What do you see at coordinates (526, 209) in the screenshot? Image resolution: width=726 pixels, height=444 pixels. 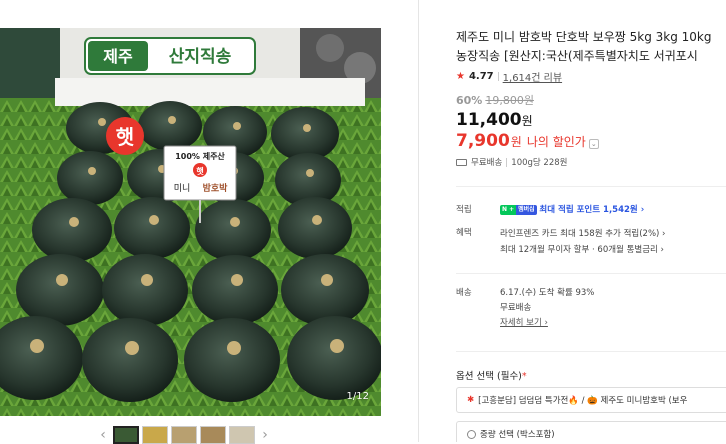 I see `badge-right: 멤버십` at bounding box center [526, 209].